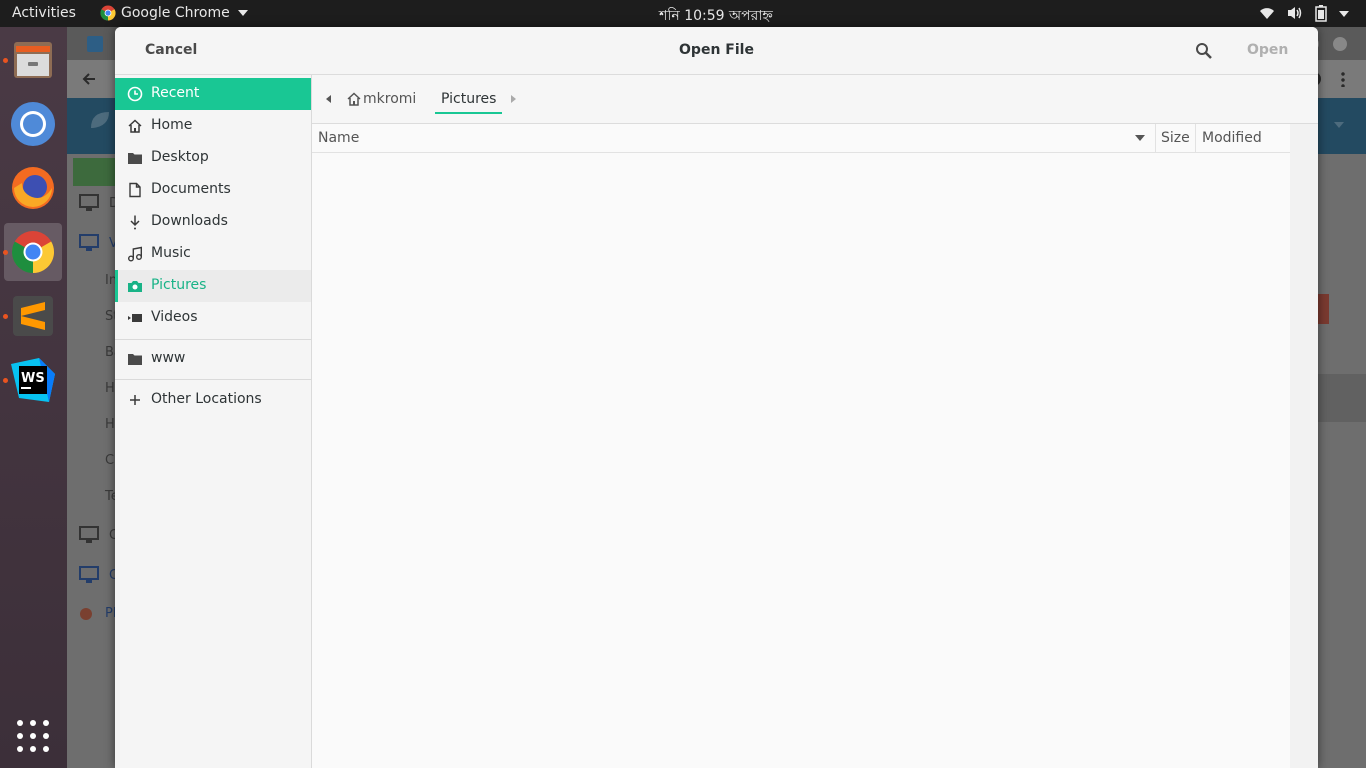 This screenshot has width=1366, height=768. I want to click on sidebar-item-videos: Videos, so click(213, 318).